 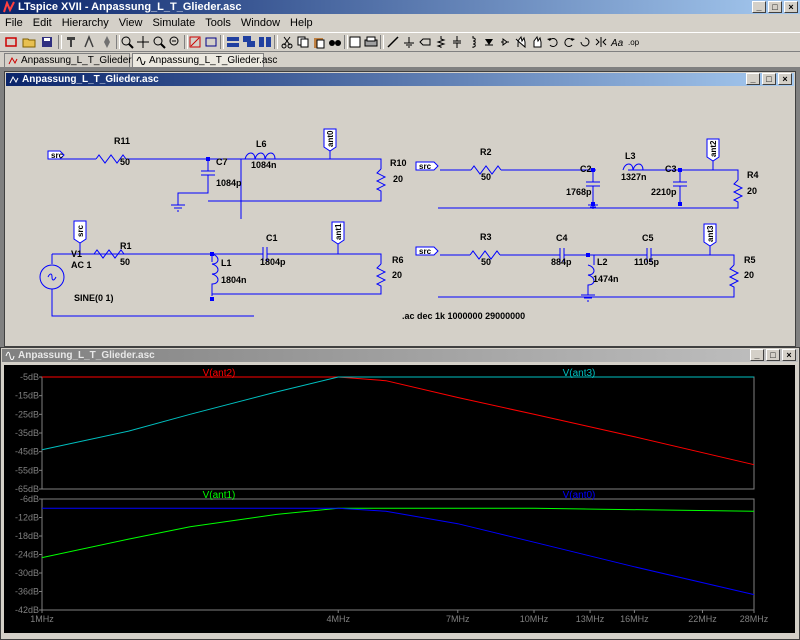 What do you see at coordinates (601, 42) in the screenshot?
I see `mirror-icon` at bounding box center [601, 42].